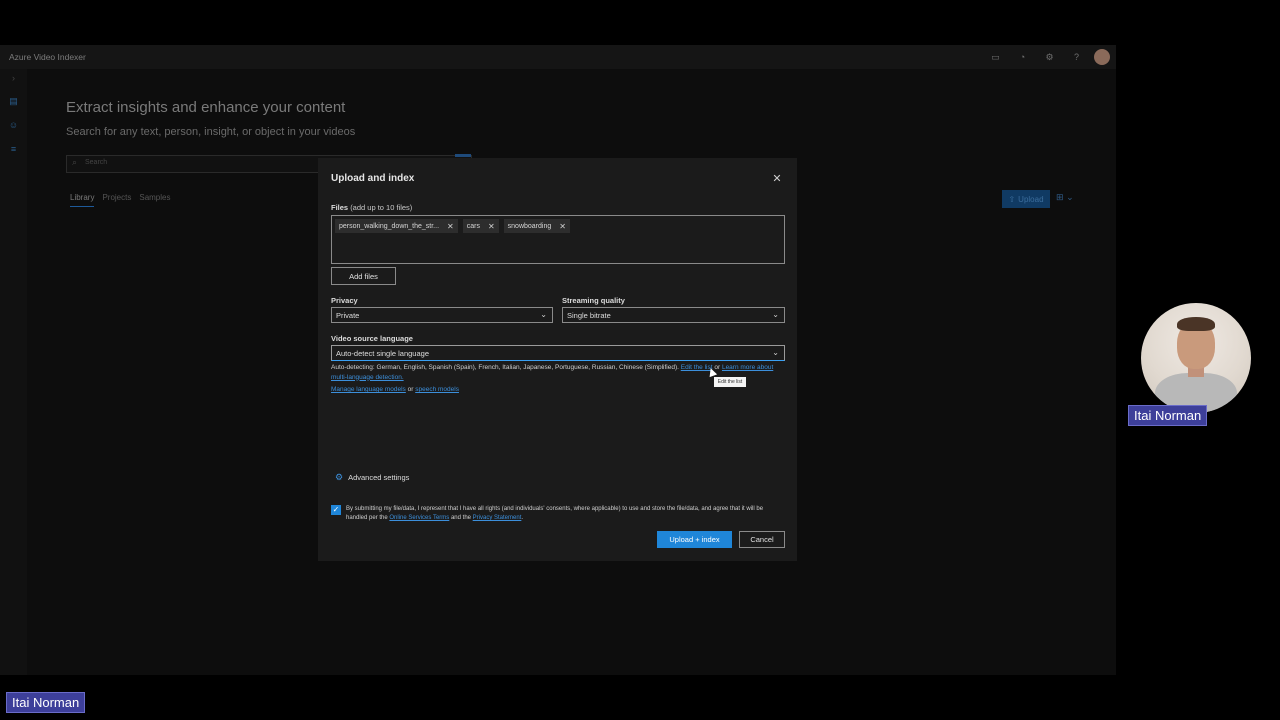 The width and height of the screenshot is (1280, 720). What do you see at coordinates (497, 518) in the screenshot?
I see `privacy-statement-link: Privacy Statement` at bounding box center [497, 518].